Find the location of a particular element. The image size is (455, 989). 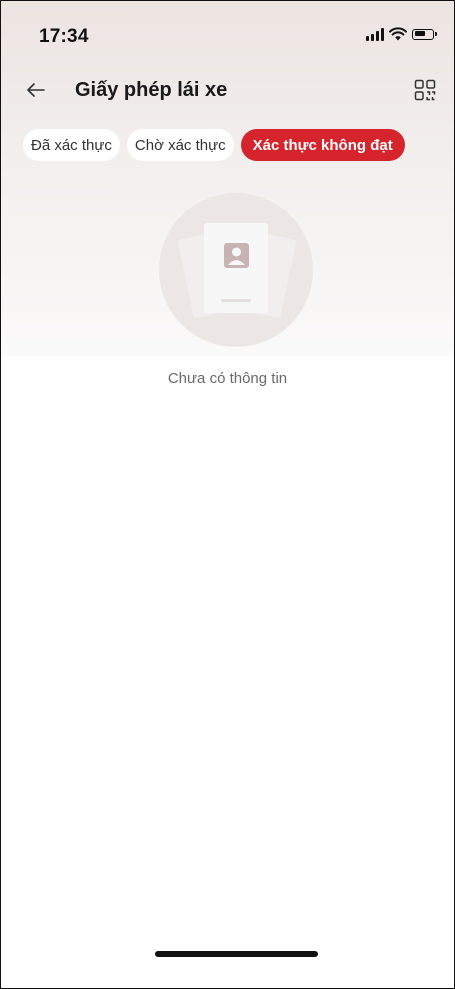

battery-icon is located at coordinates (424, 34).